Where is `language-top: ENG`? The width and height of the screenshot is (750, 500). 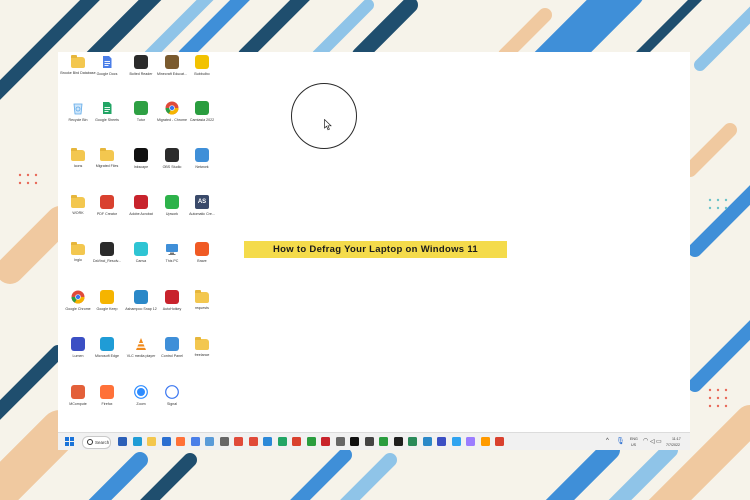 language-top: ENG is located at coordinates (634, 439).